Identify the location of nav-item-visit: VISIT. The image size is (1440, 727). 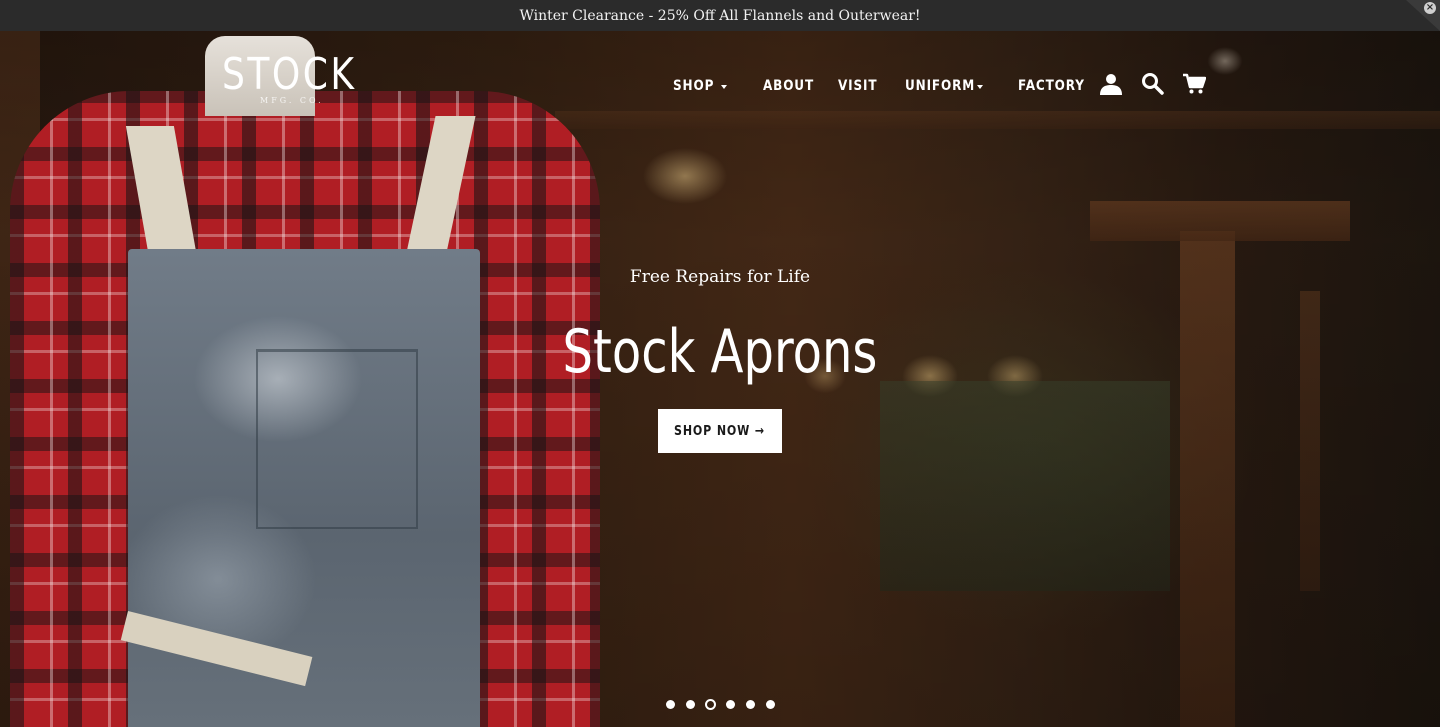
(857, 86).